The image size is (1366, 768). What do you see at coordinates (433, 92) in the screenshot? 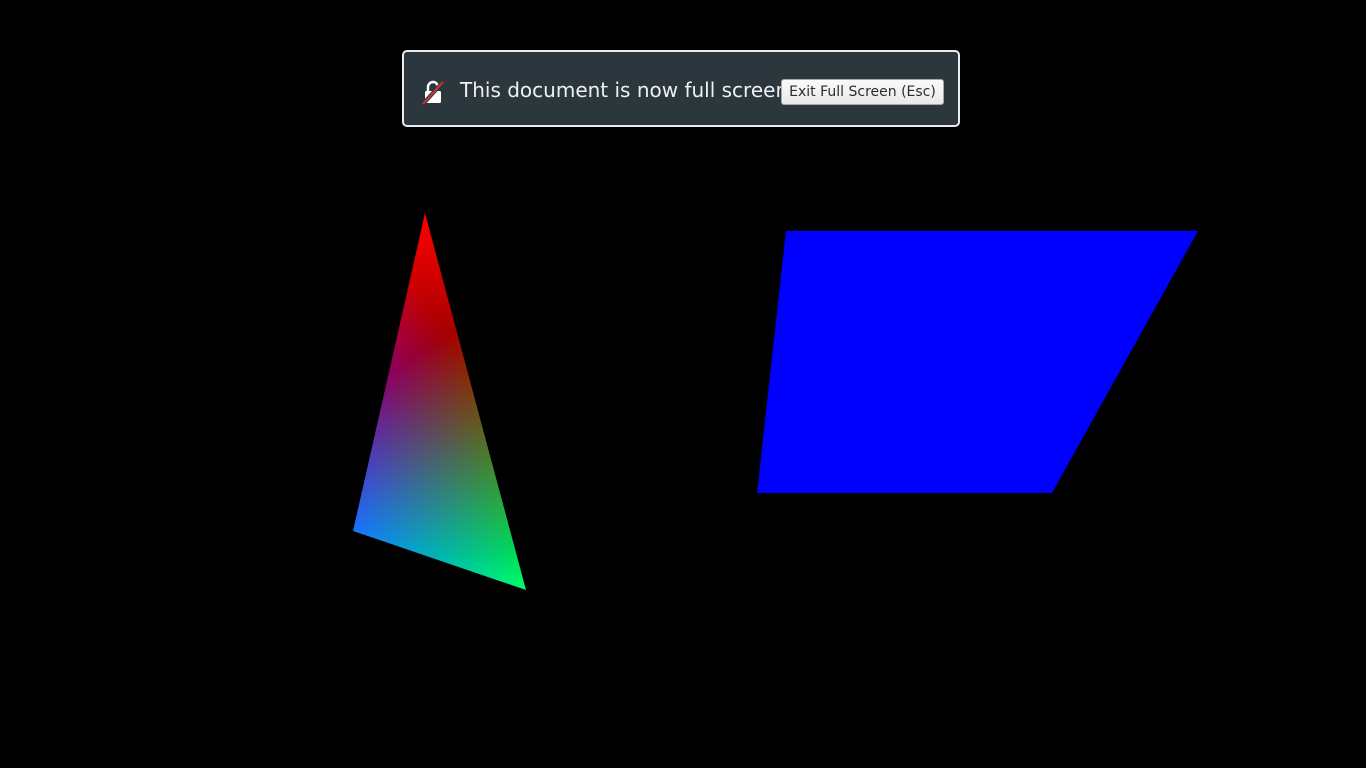
I see `padlock-slash-icon` at bounding box center [433, 92].